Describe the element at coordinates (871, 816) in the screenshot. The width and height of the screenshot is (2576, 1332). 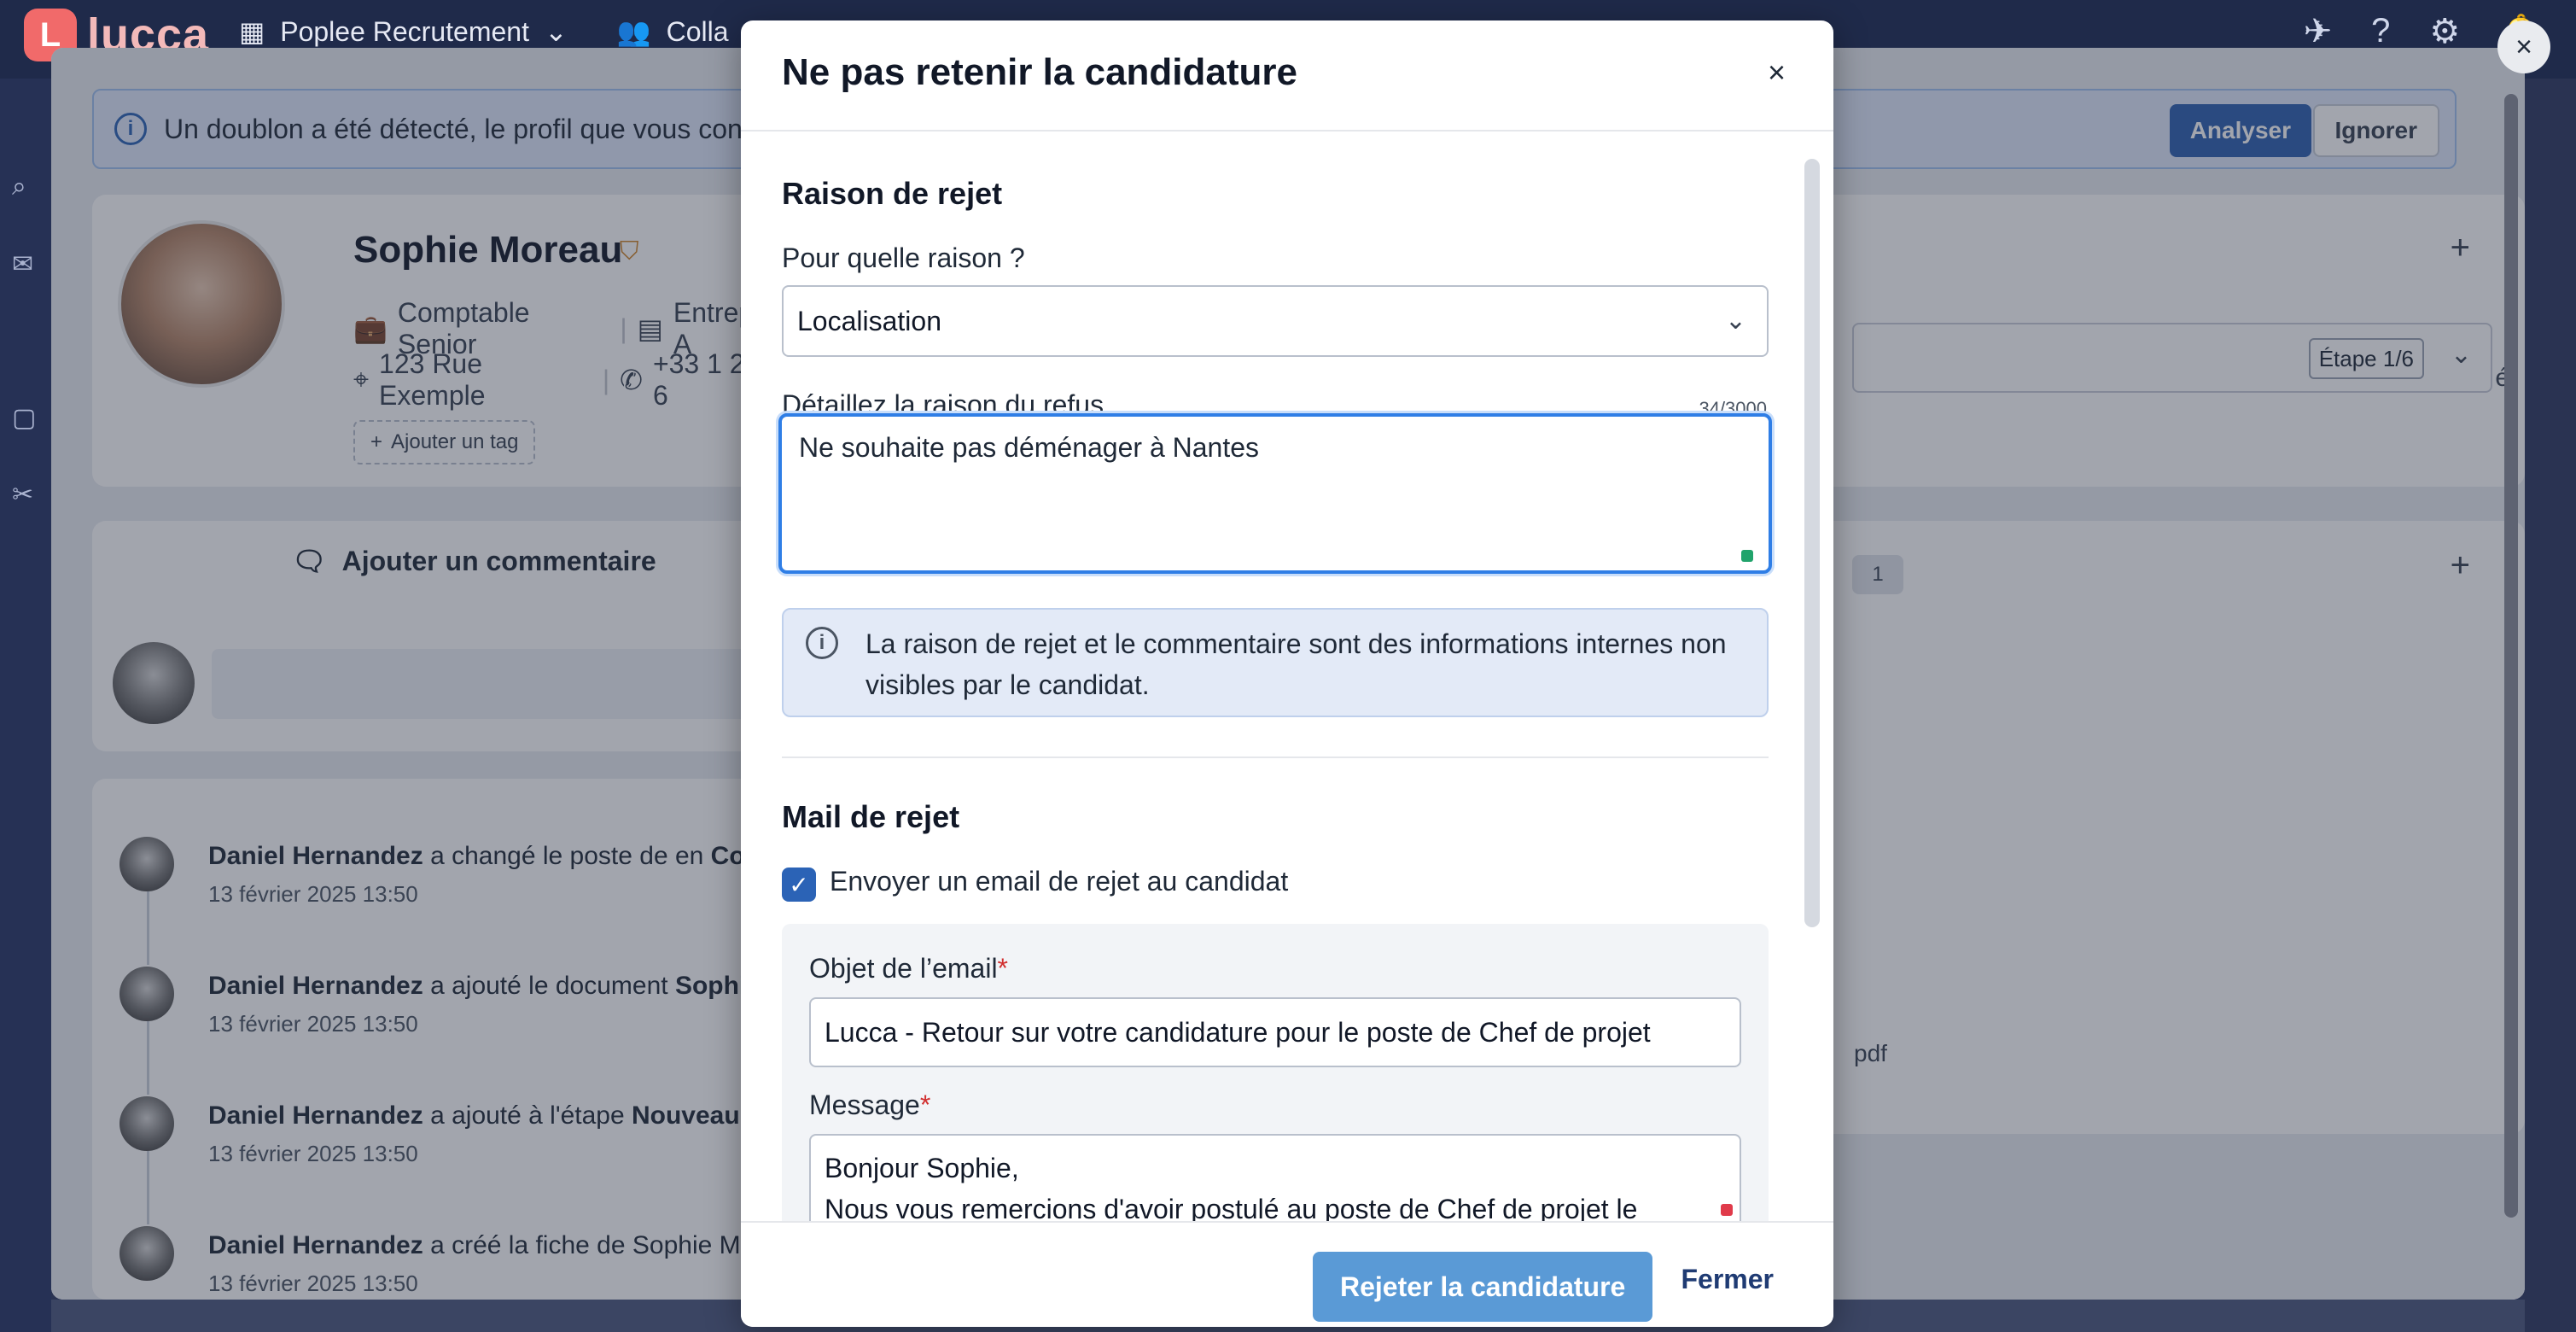
I see `mail-section-title: Mail de rejet` at that location.